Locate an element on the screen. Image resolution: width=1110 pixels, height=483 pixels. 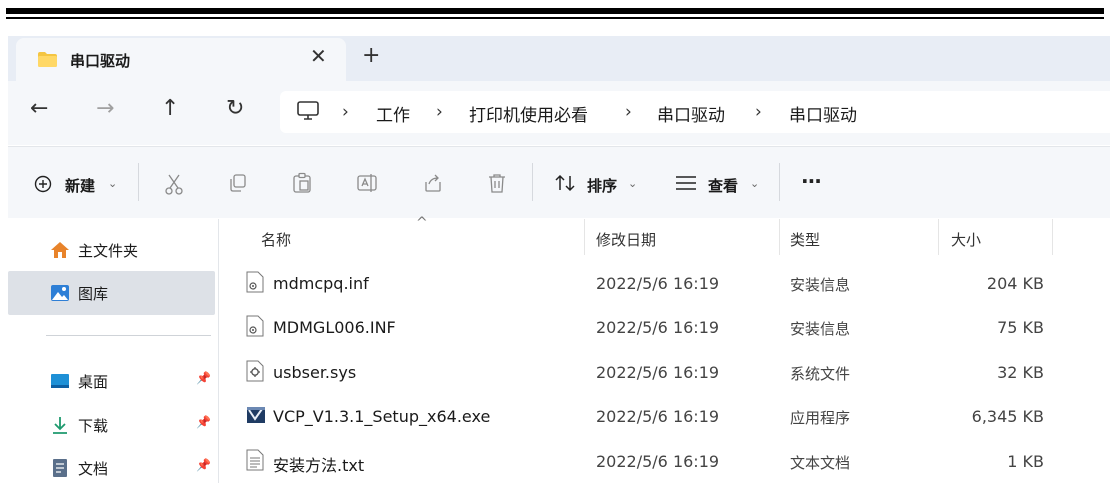
top-rule-thin is located at coordinates (555, 18).